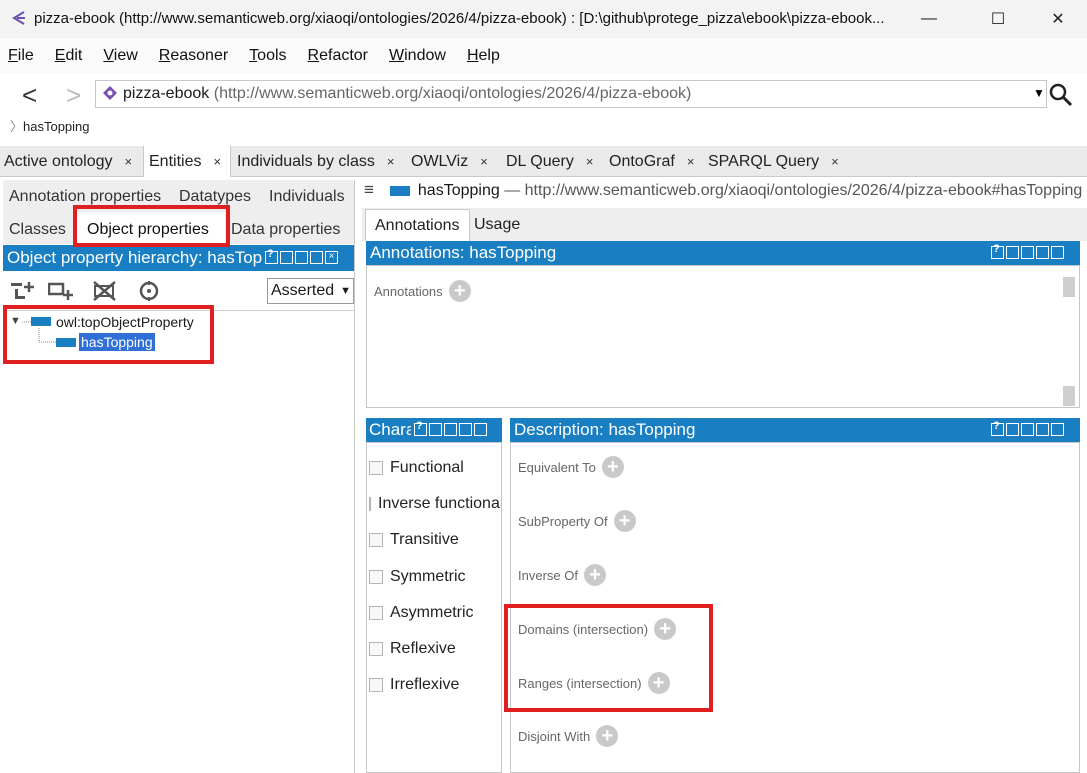 This screenshot has height=773, width=1087. I want to click on back-button: <, so click(29, 95).